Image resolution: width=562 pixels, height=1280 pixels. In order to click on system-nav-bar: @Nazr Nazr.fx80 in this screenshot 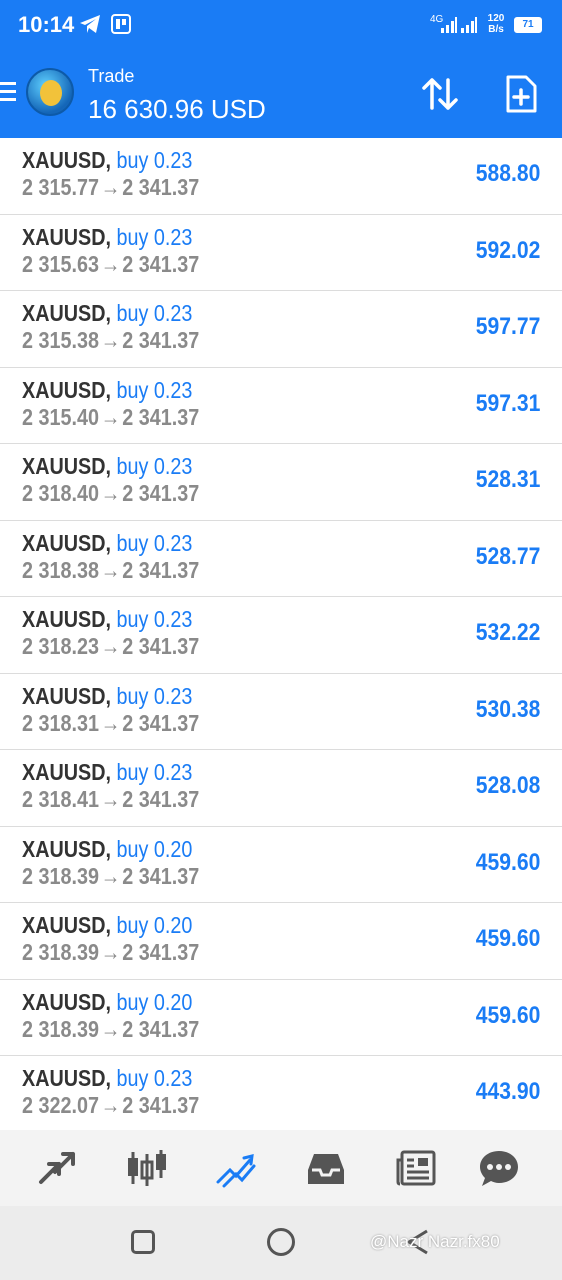, I will do `click(281, 1243)`.